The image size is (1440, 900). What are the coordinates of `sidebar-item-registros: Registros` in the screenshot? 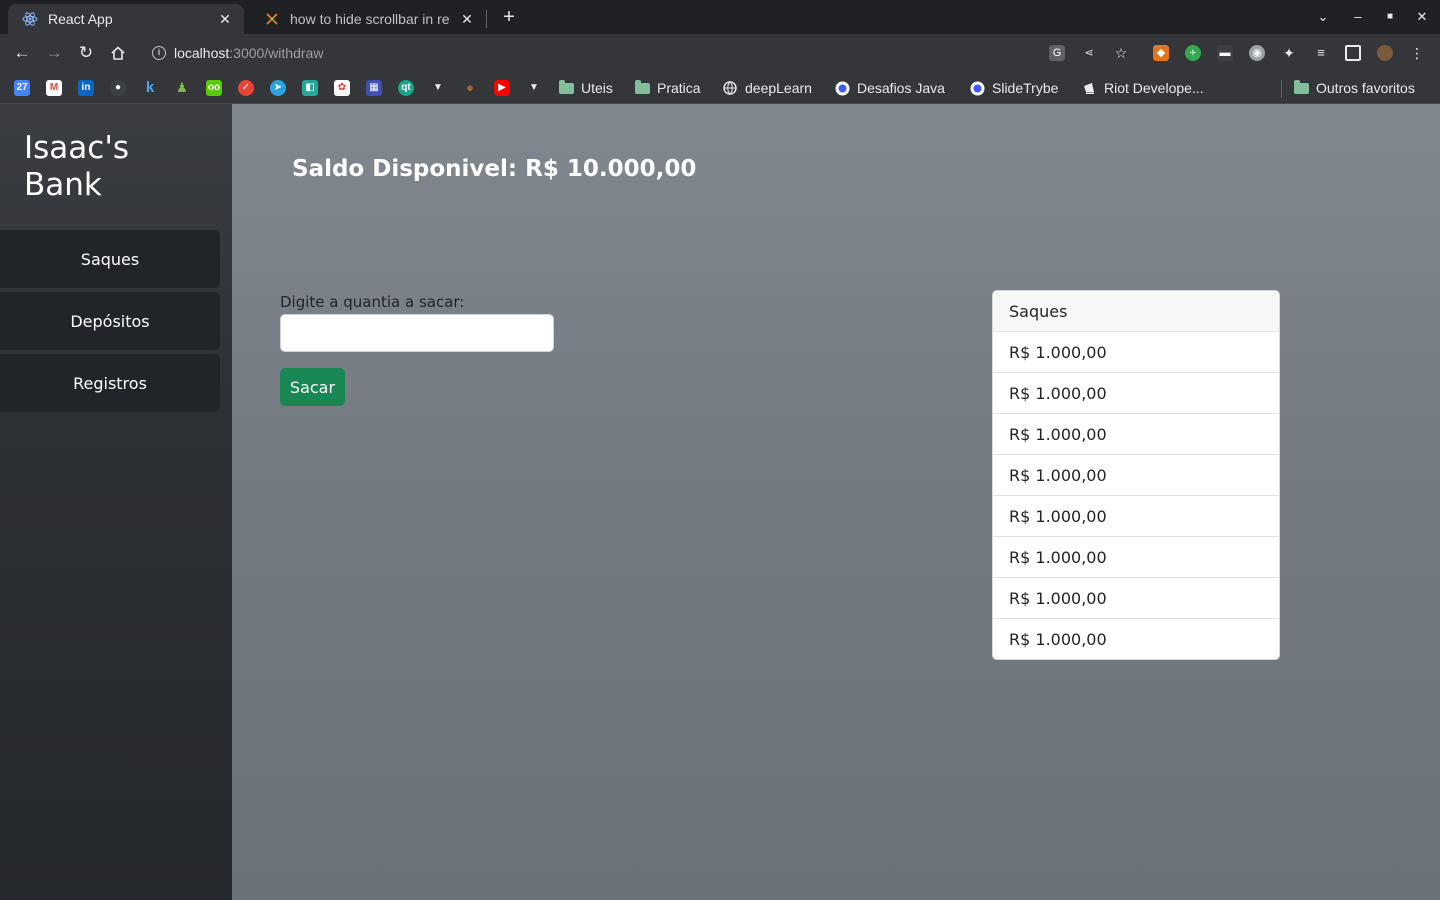 It's located at (110, 383).